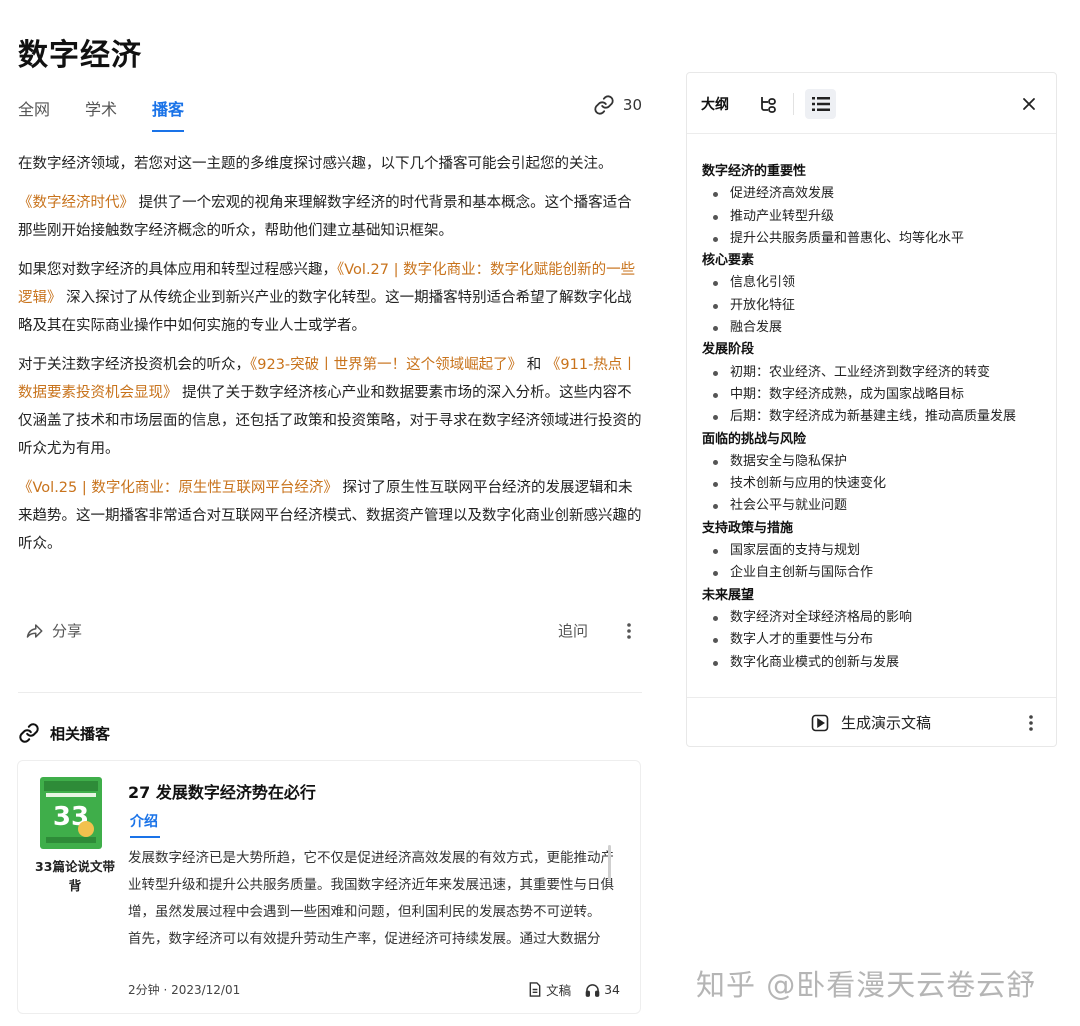 The height and width of the screenshot is (1026, 1080). Describe the element at coordinates (728, 595) in the screenshot. I see `outline-section-heading: 未来展望` at that location.